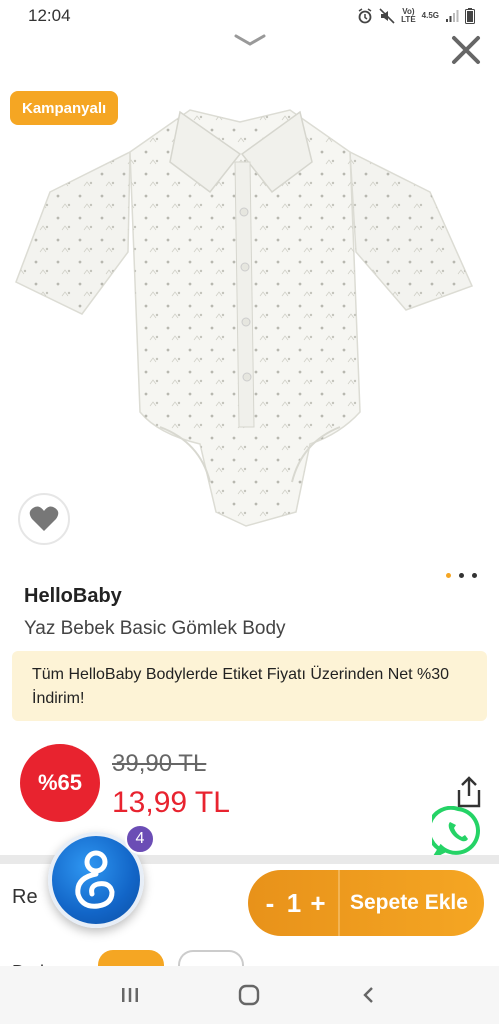 The height and width of the screenshot is (1024, 499). I want to click on network-label-bottom: LTE, so click(408, 19).